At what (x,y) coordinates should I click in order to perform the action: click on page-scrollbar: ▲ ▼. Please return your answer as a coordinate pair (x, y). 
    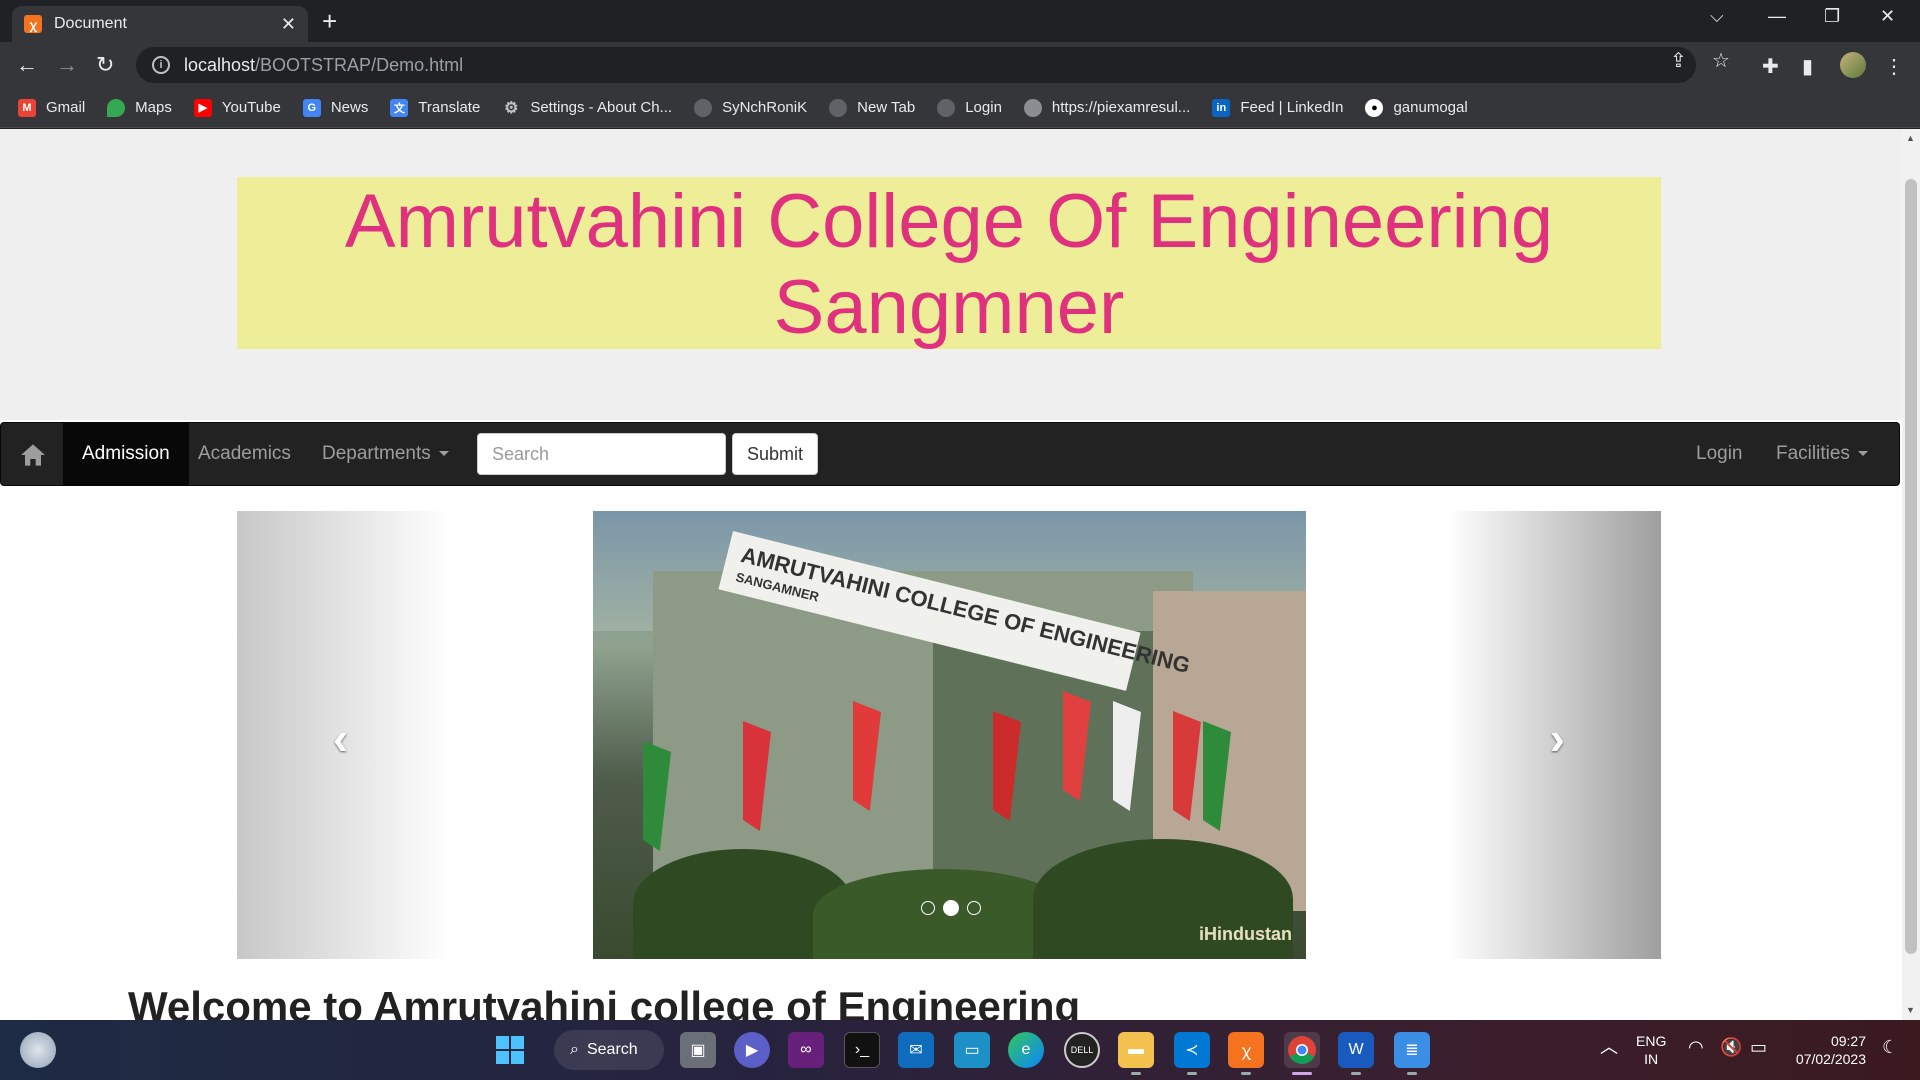
    Looking at the image, I should click on (1911, 574).